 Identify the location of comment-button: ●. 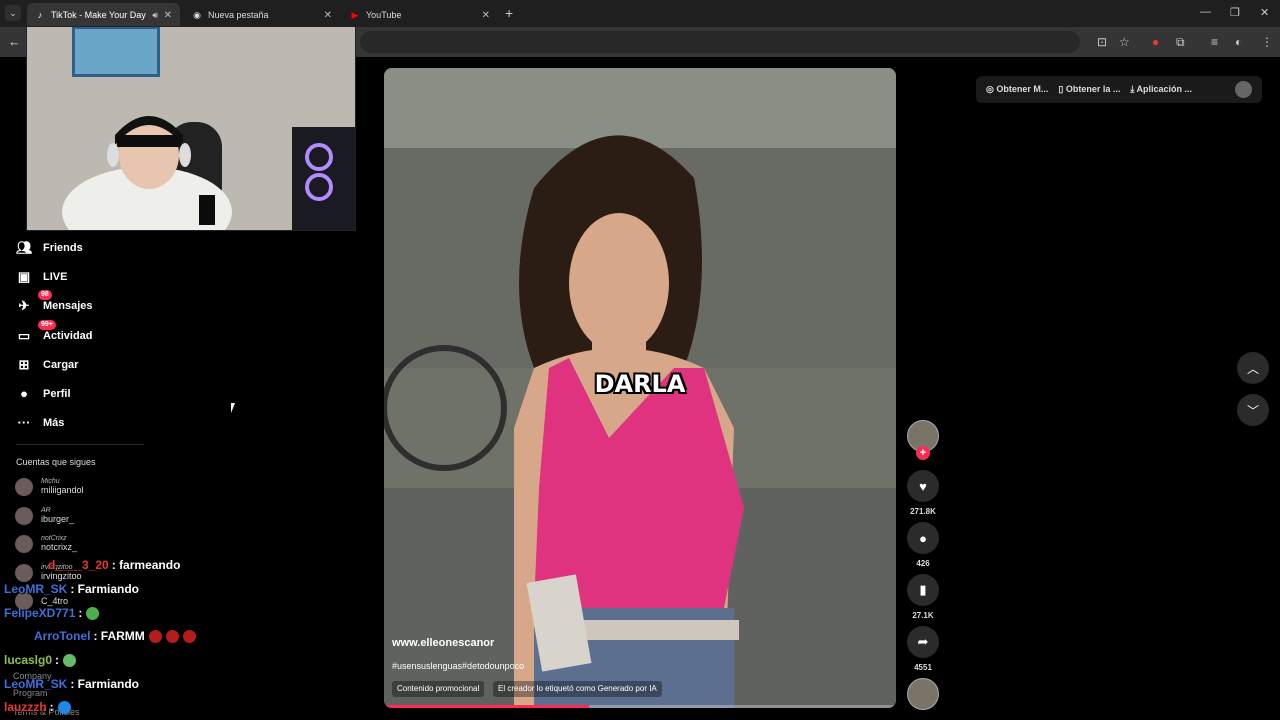
(923, 538).